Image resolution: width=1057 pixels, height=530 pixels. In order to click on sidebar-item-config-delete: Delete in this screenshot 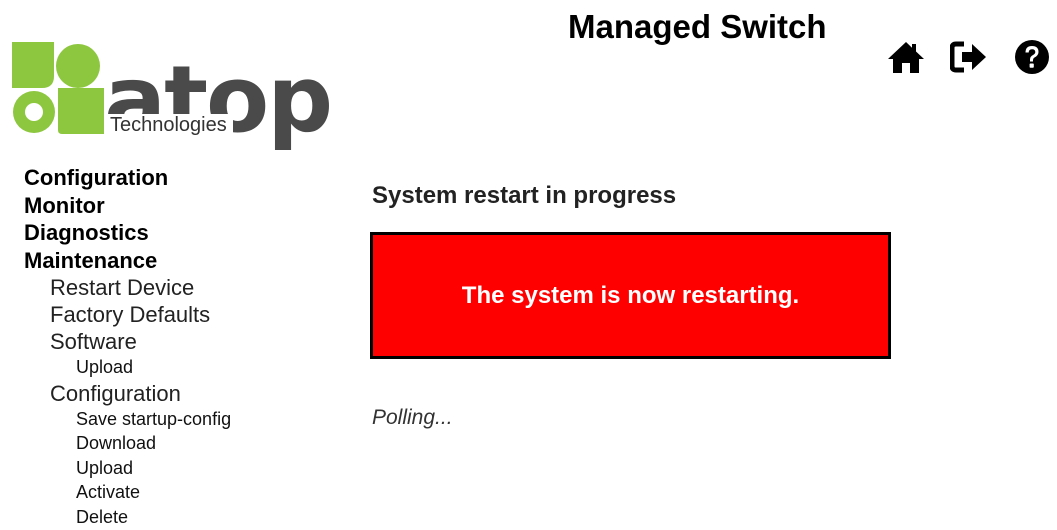, I will do `click(127, 517)`.